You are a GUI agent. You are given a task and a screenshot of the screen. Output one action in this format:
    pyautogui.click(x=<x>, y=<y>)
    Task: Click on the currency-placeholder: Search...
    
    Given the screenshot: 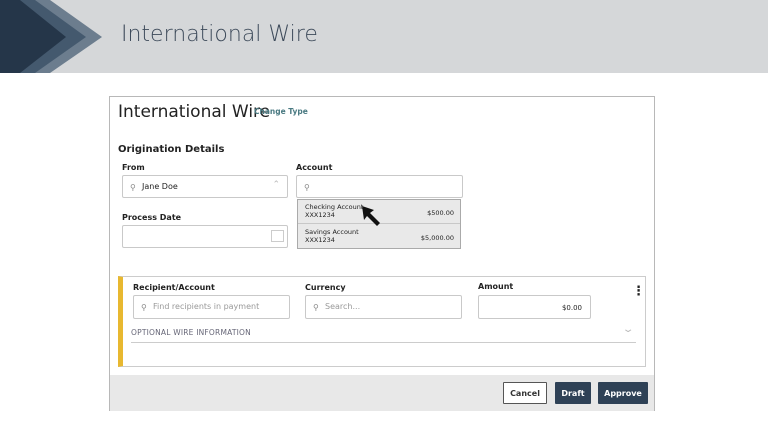 What is the action you would take?
    pyautogui.click(x=343, y=306)
    